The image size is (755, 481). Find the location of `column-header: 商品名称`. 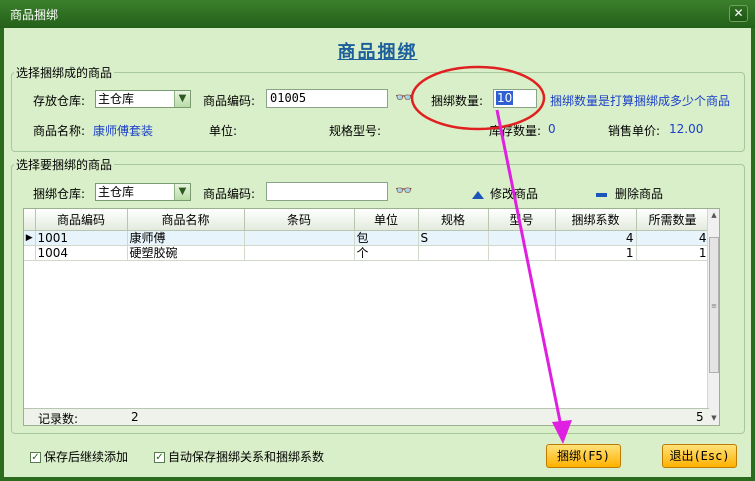

column-header: 商品名称 is located at coordinates (186, 220).